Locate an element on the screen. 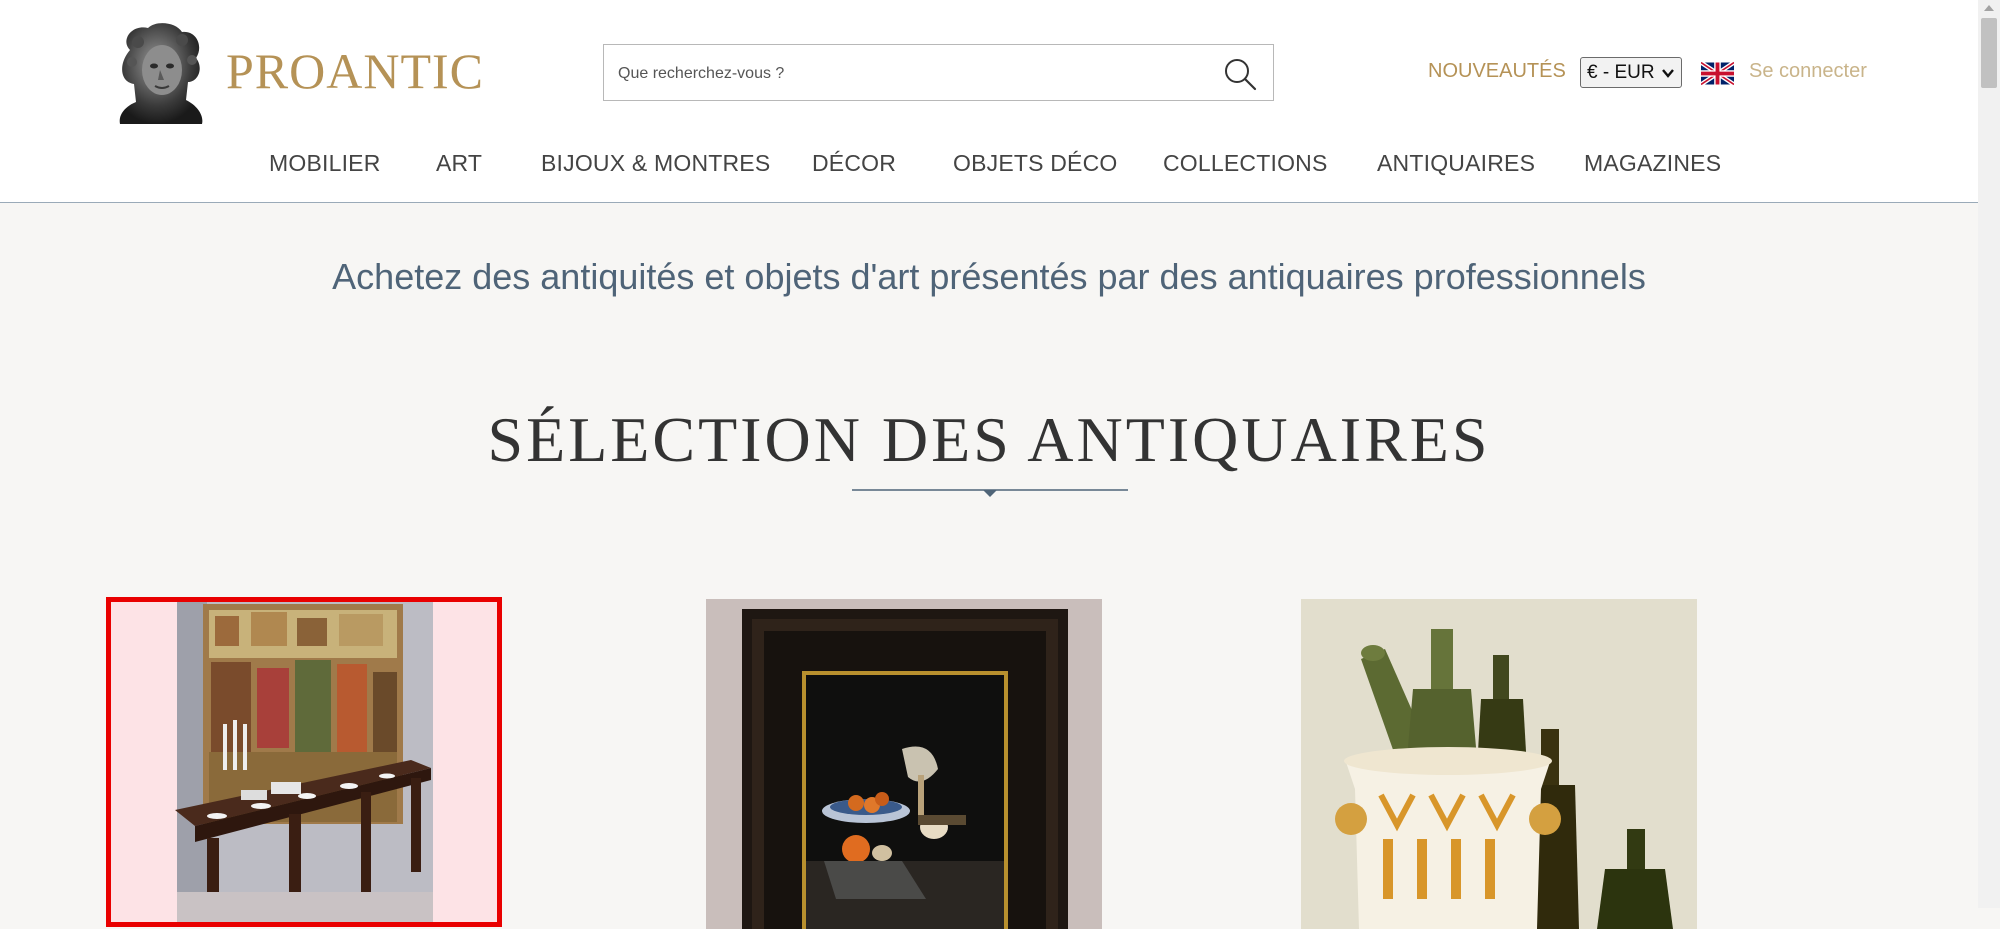 The width and height of the screenshot is (2000, 929). nouveautes-link: NOUVEAUTÉS is located at coordinates (1497, 71).